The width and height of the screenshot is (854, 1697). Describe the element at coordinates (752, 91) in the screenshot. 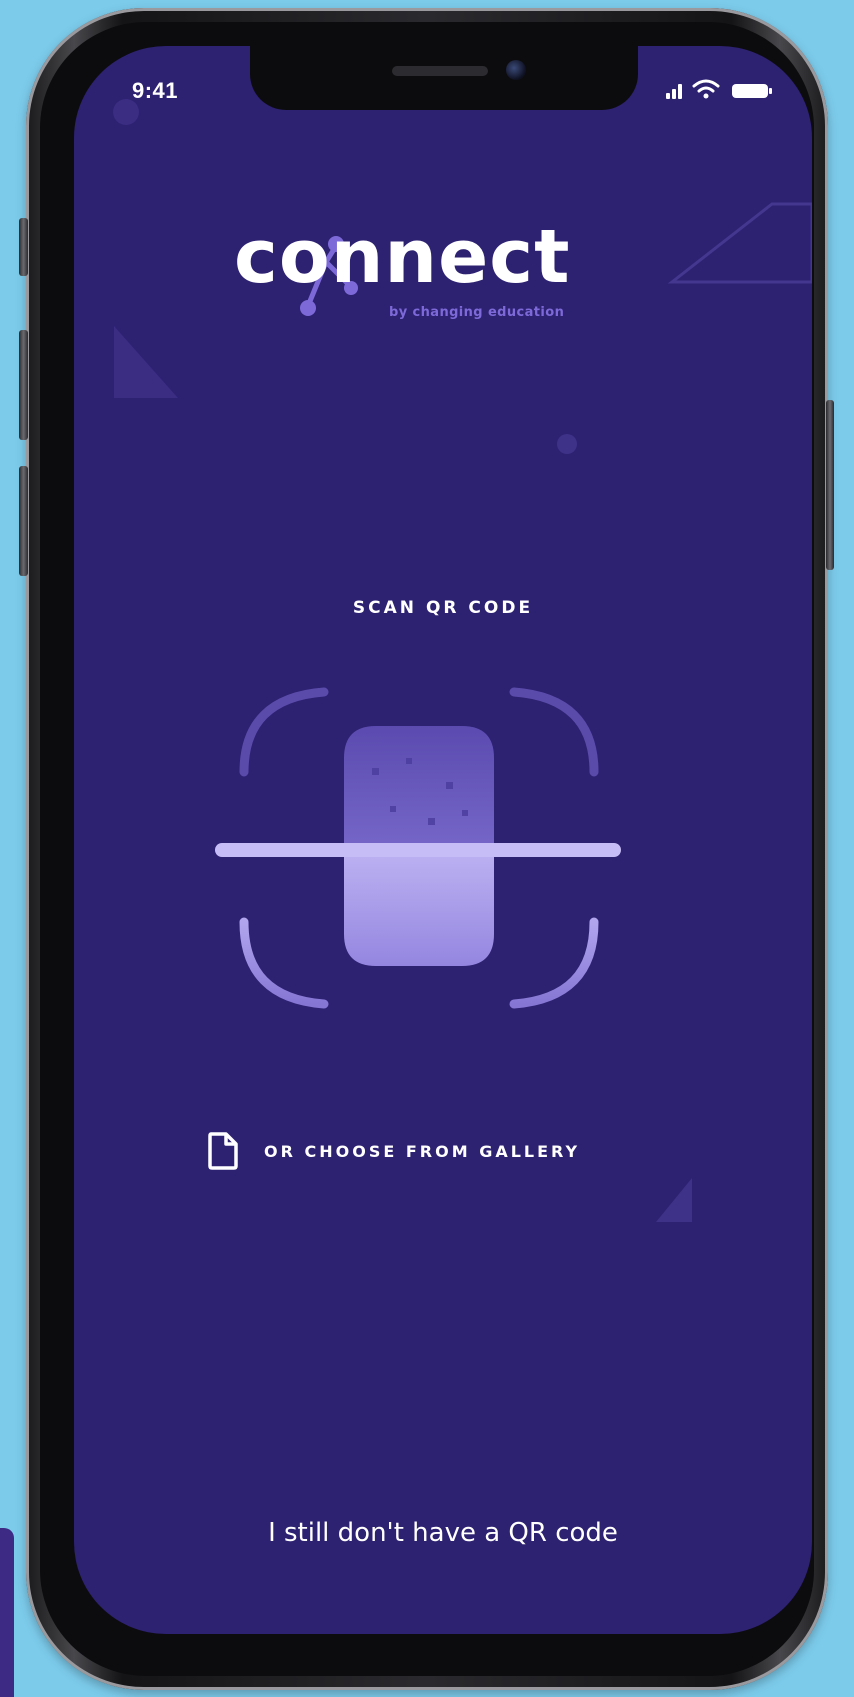

I see `battery-icon` at that location.